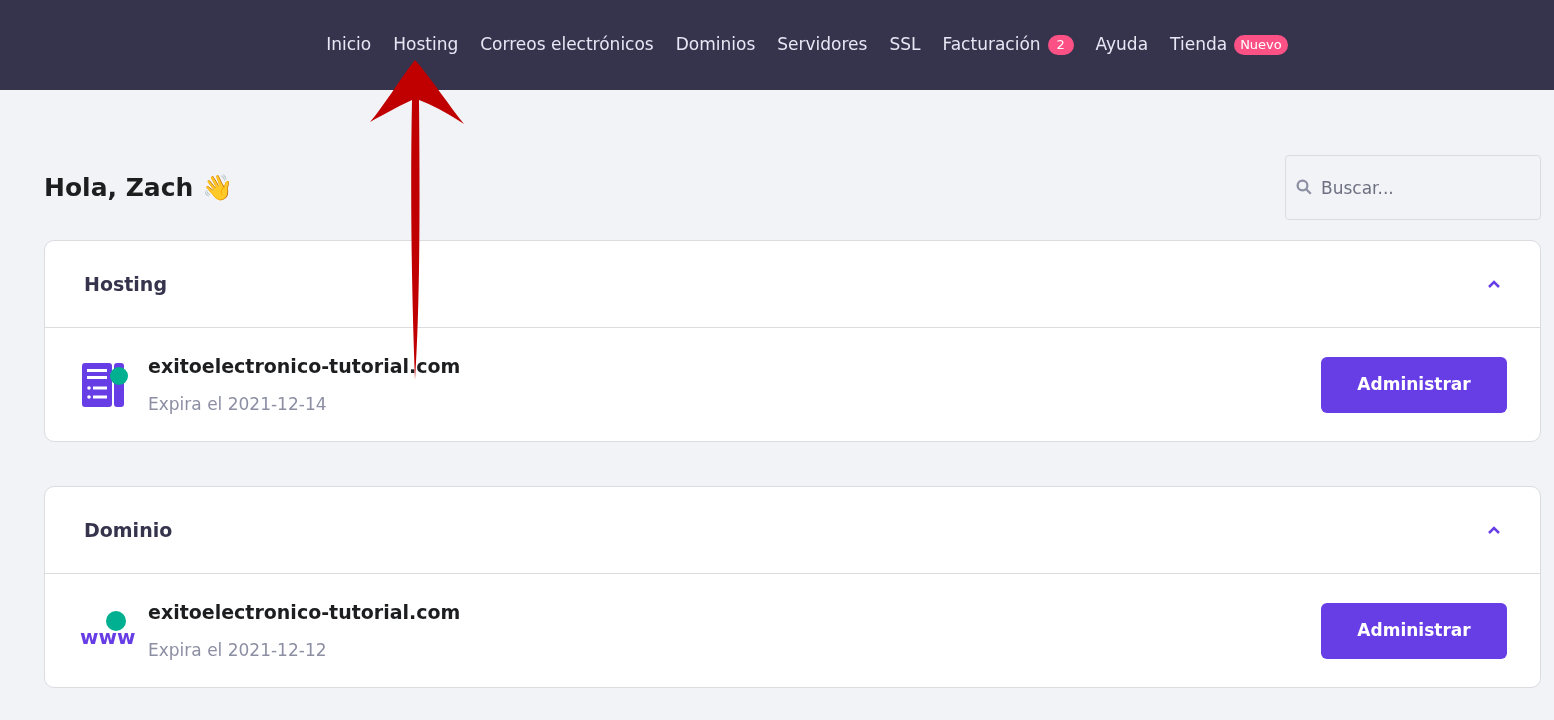  What do you see at coordinates (905, 45) in the screenshot?
I see `nav-link: SSL` at bounding box center [905, 45].